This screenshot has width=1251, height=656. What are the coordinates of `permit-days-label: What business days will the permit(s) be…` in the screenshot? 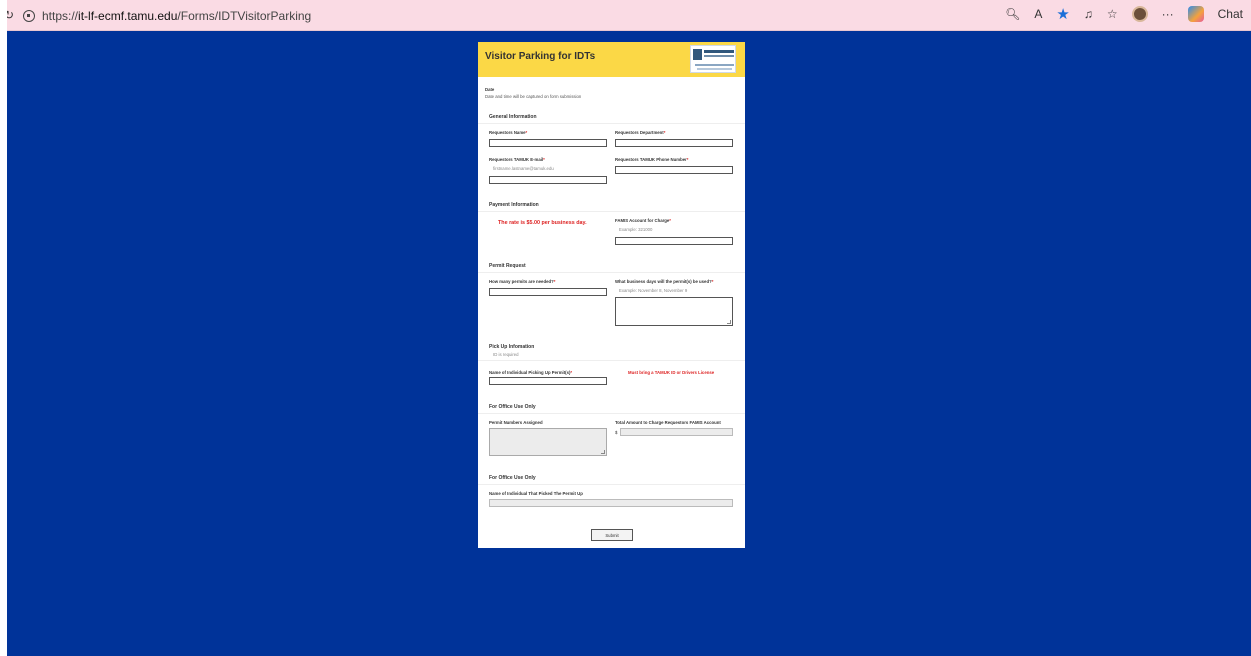 It's located at (664, 281).